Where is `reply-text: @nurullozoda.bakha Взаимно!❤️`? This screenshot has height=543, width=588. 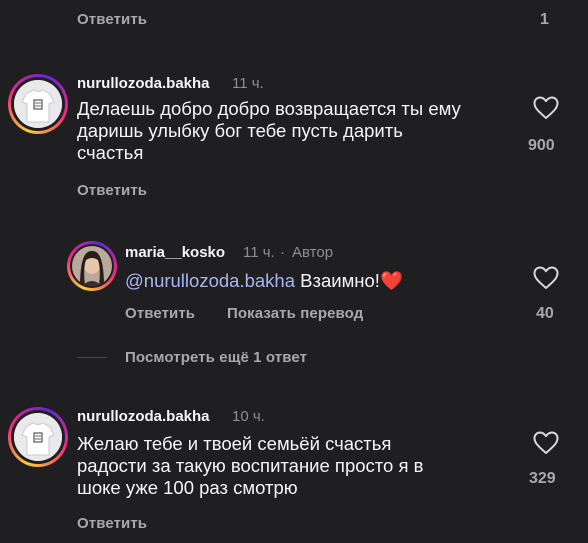 reply-text: @nurullozoda.bakha Взаимно!❤️ is located at coordinates (264, 280).